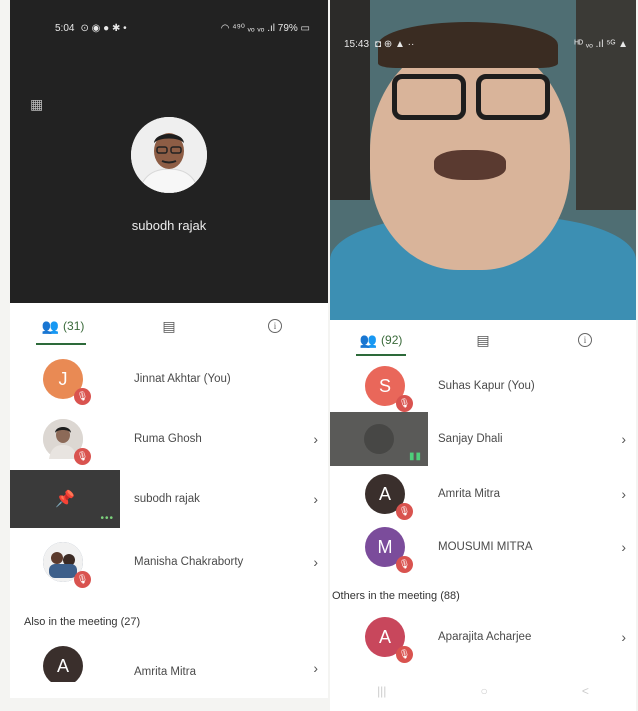  What do you see at coordinates (483, 44) in the screenshot?
I see `status-bar: 15:43 ◘ ⊕ ▲ ·· ᴴᴰ ᵥₒ .ıl ⁵ᴳ ▲` at bounding box center [483, 44].